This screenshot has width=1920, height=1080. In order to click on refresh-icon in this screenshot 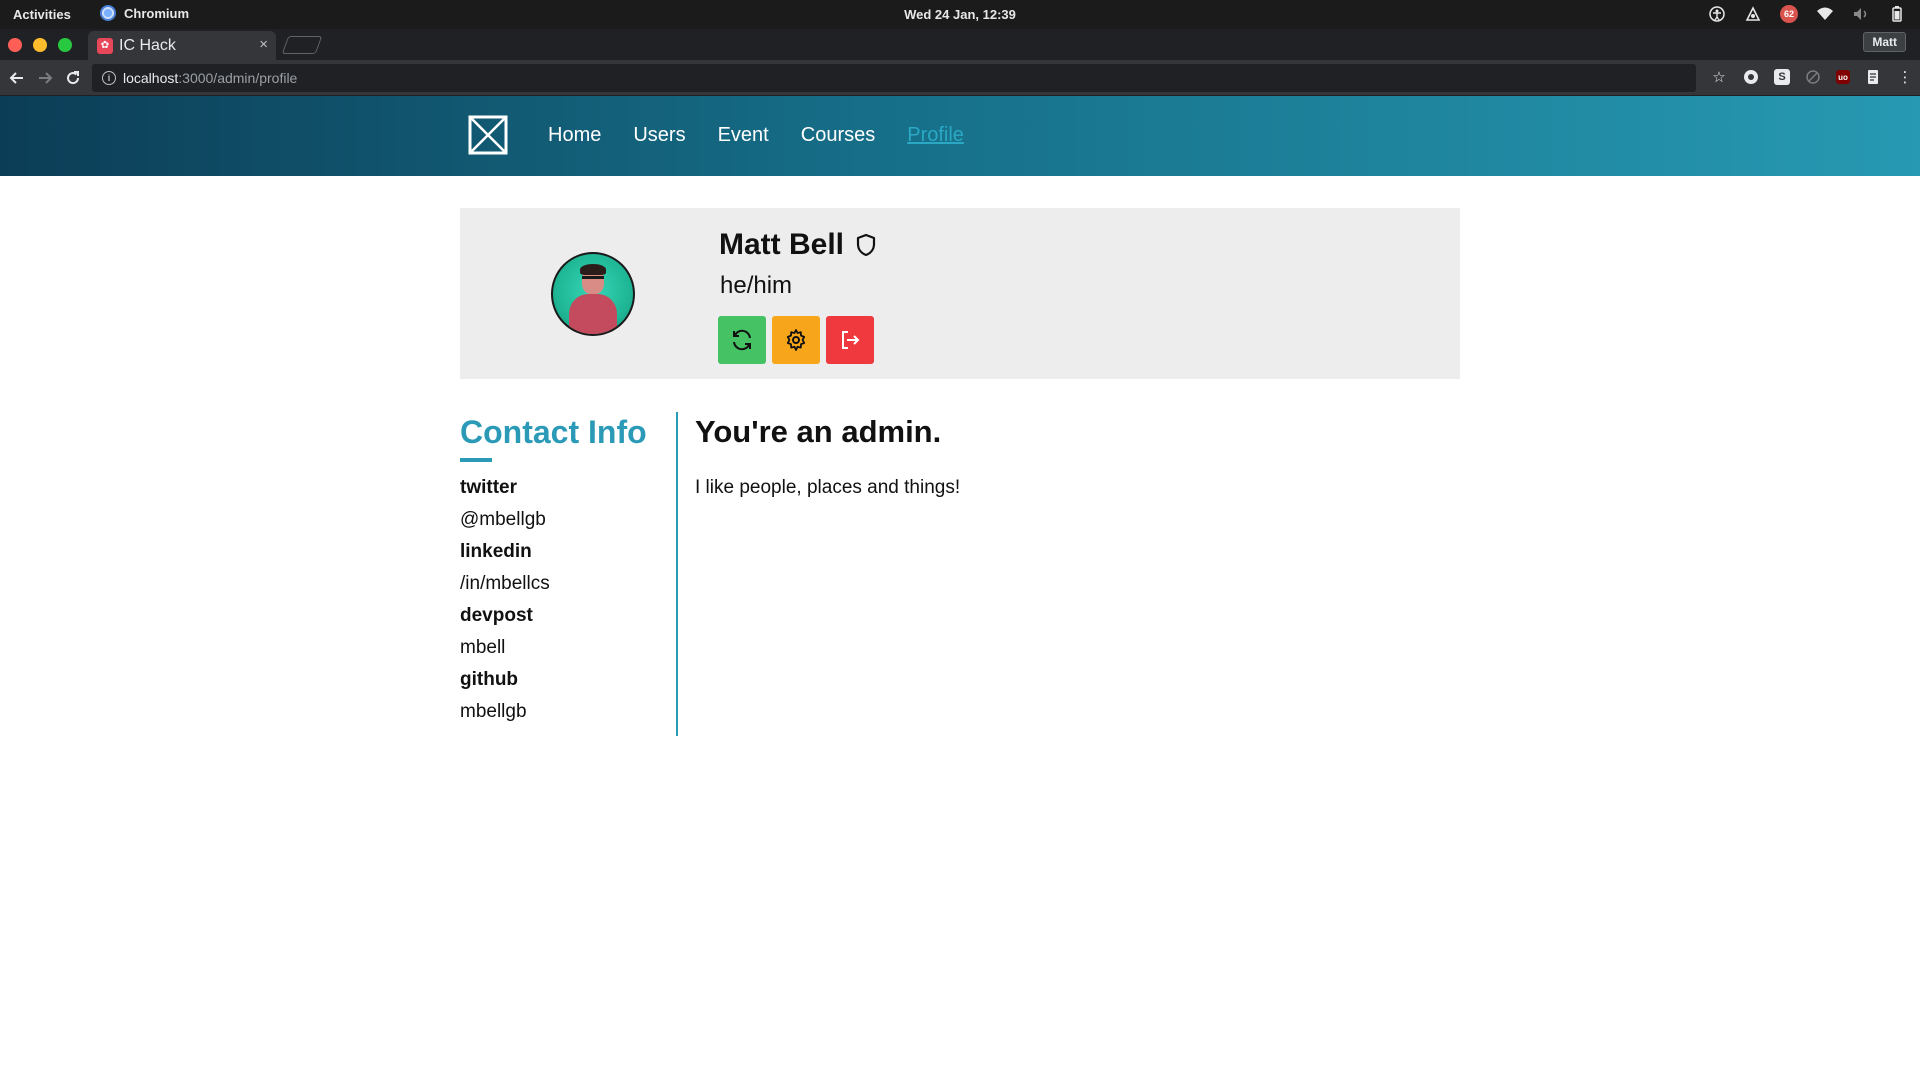, I will do `click(742, 340)`.